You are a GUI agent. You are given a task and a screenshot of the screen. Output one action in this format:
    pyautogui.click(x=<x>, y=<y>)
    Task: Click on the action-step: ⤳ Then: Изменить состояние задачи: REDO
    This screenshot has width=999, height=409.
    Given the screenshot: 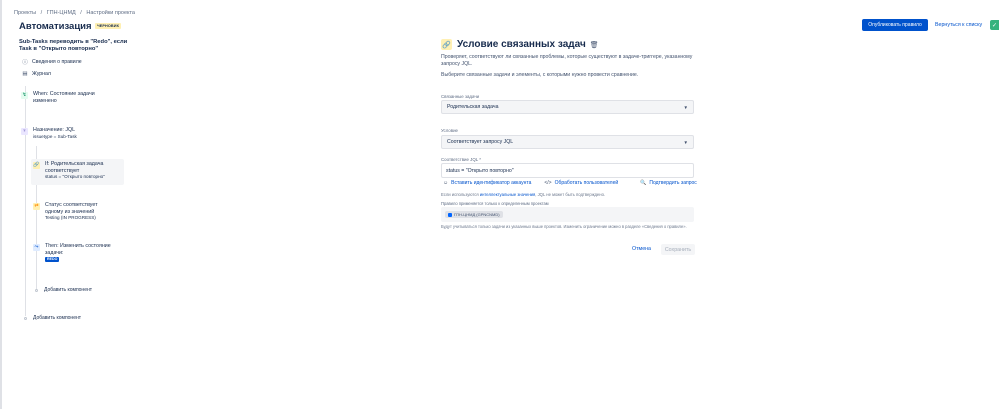 What is the action you would take?
    pyautogui.click(x=72, y=253)
    